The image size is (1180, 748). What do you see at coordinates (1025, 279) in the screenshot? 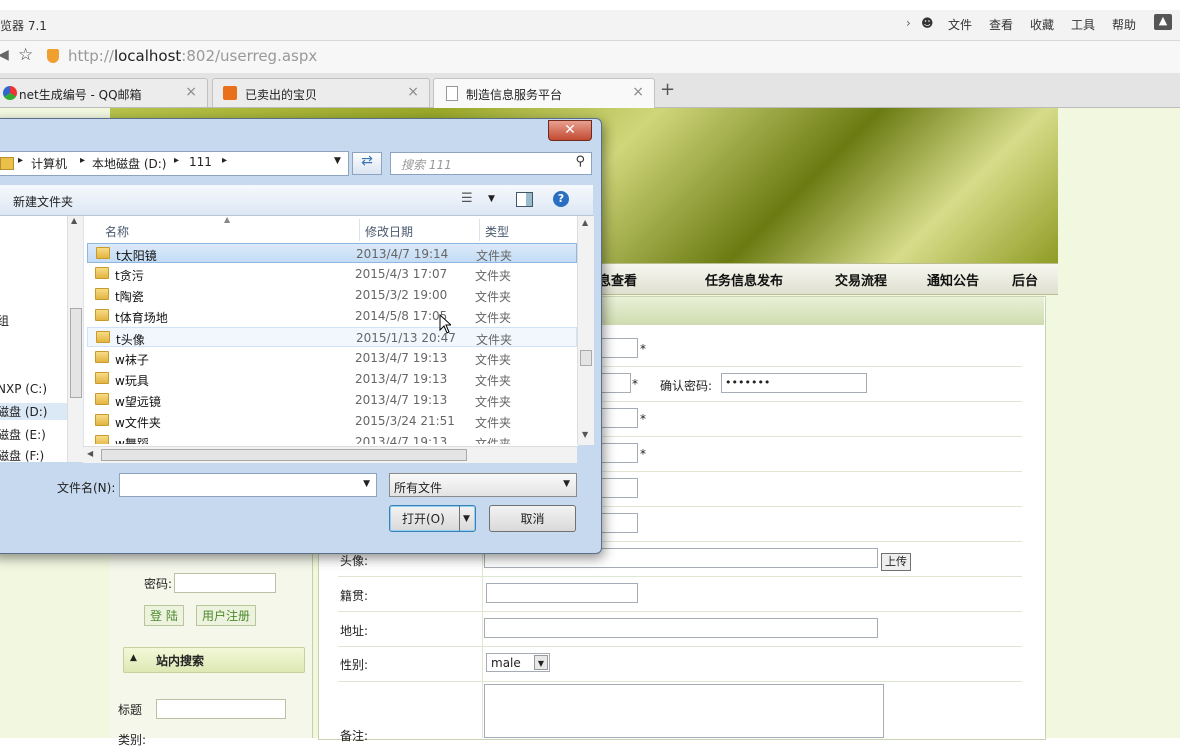
I see `nav-admin: 后台` at bounding box center [1025, 279].